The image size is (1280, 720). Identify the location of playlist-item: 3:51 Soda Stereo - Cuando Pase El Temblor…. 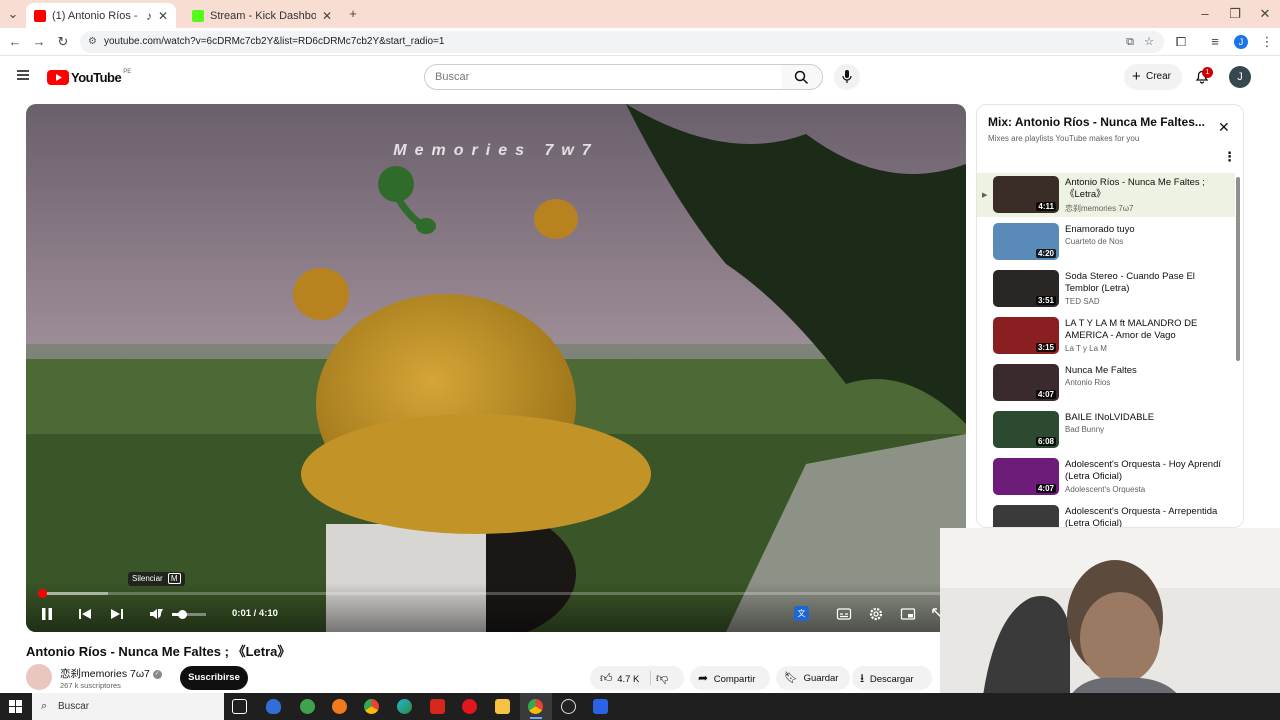
(1106, 289).